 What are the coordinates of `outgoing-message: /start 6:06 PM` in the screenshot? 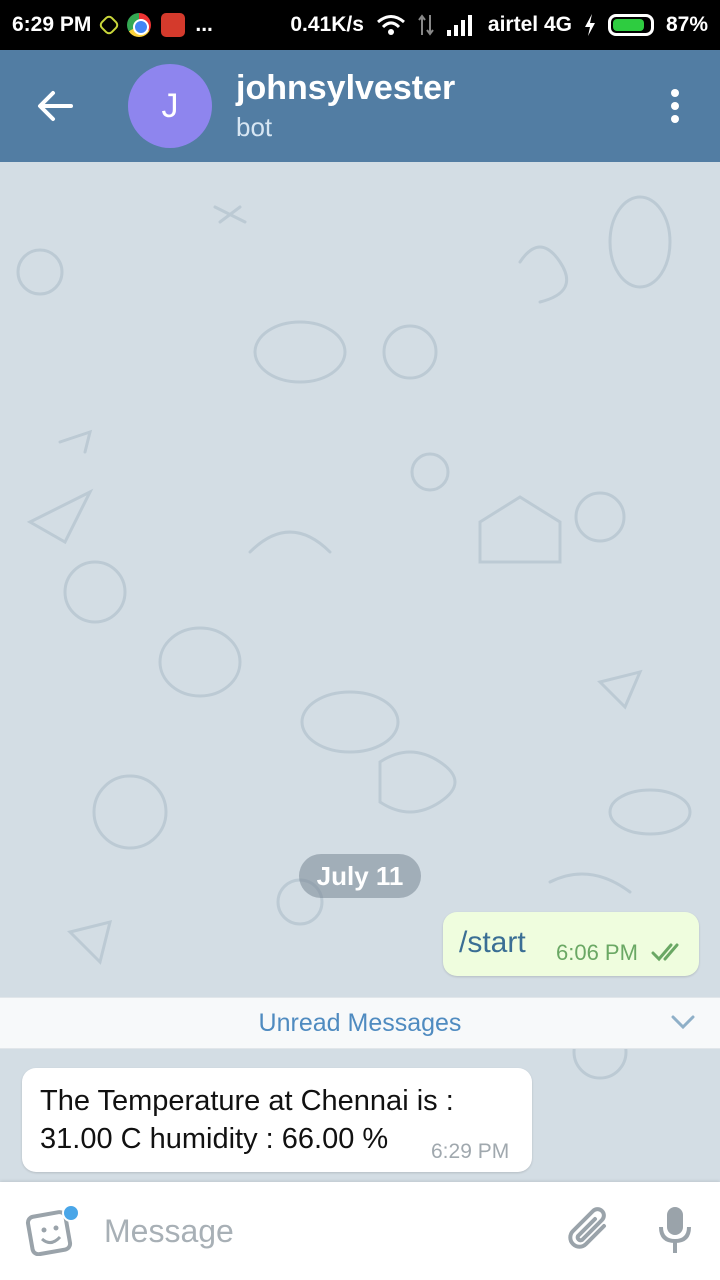 It's located at (571, 944).